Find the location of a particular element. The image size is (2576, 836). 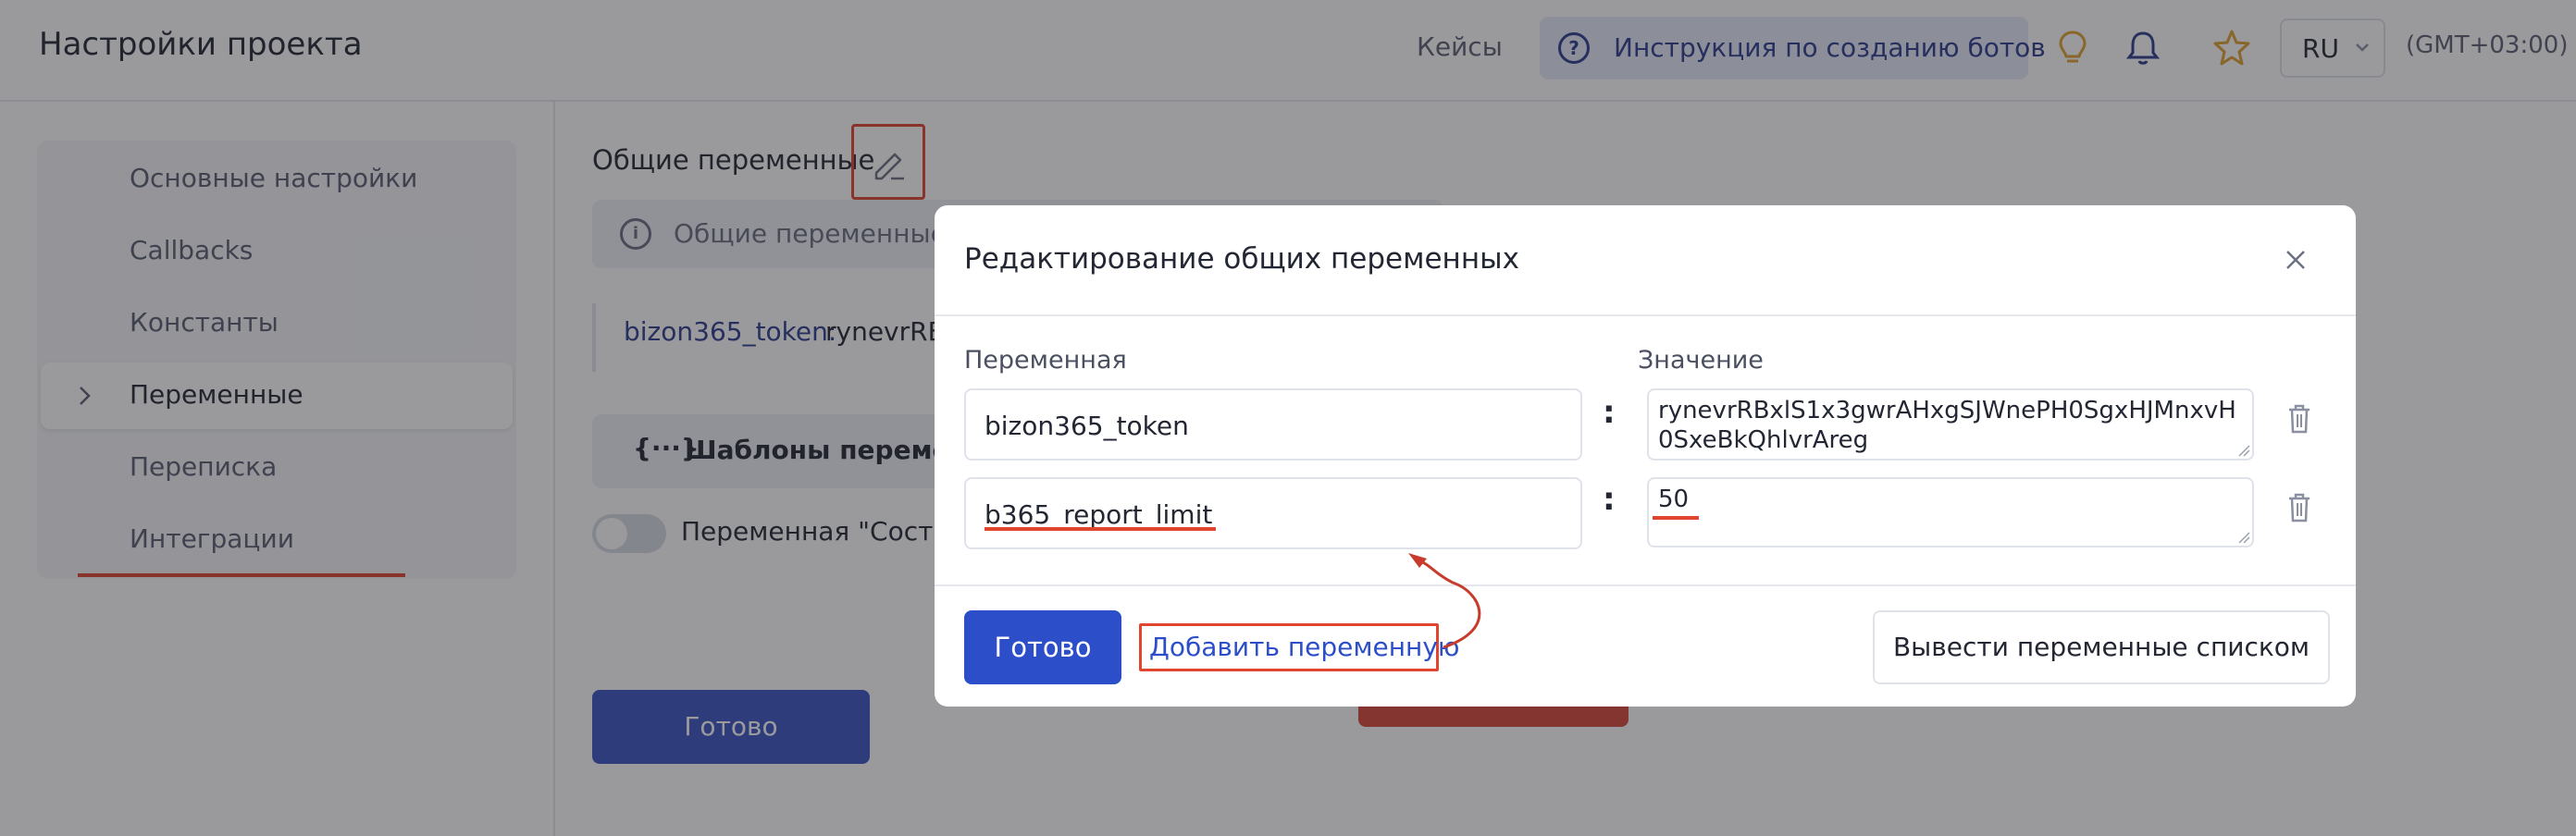

modal-header: Редактирование общих переменных is located at coordinates (1646, 260).